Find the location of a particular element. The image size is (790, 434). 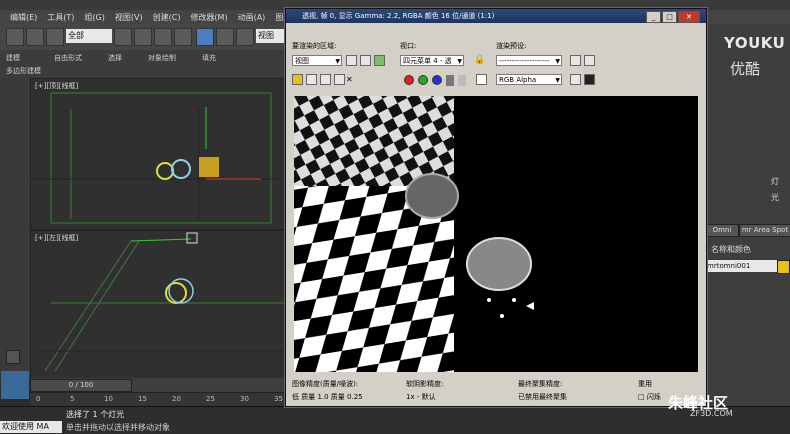

environment-icon is located at coordinates (589, 60).